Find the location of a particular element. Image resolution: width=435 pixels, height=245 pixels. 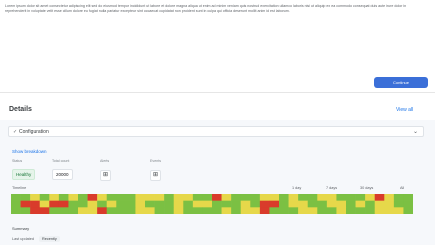

tab-all: All is located at coordinates (402, 188).